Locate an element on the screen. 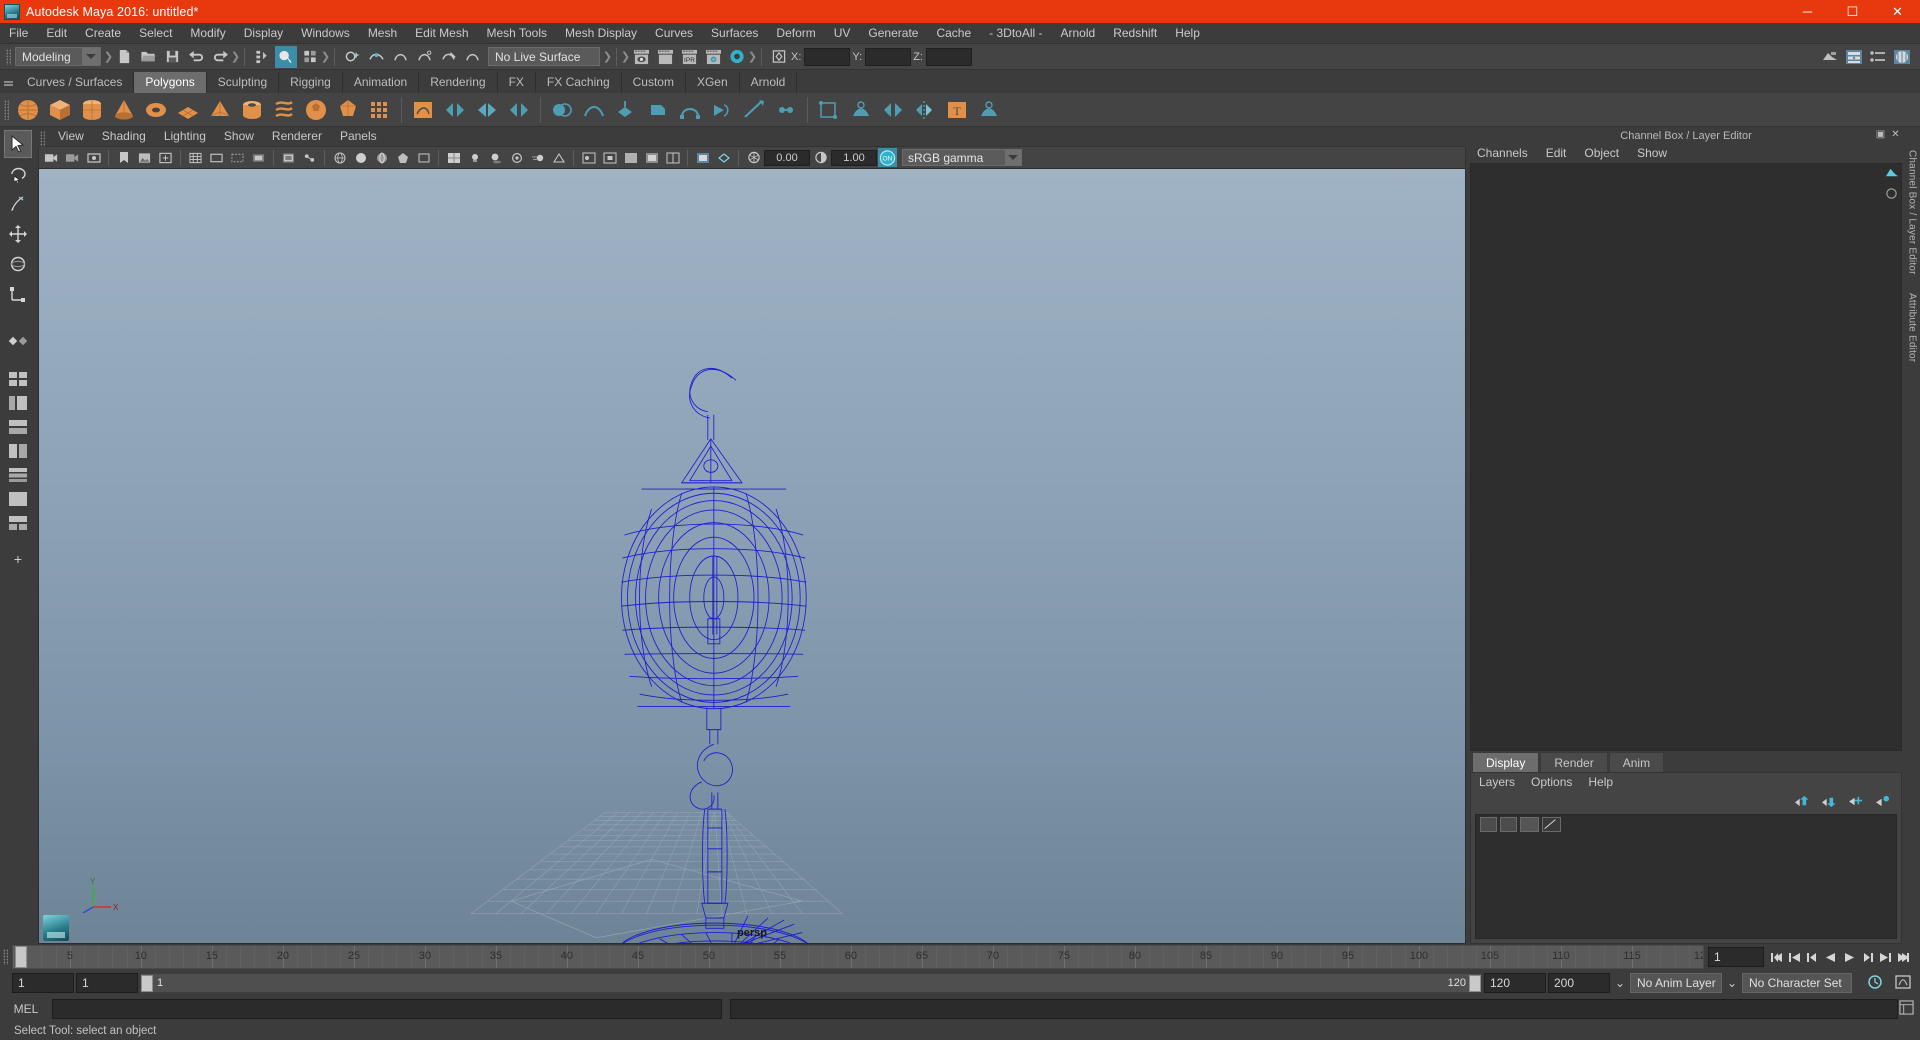 The image size is (1920, 1040). show-hide-tool-settings-icon is located at coordinates (1878, 57).